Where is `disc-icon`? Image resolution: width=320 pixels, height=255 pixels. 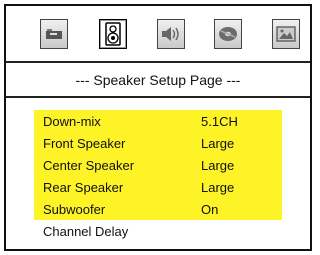 disc-icon is located at coordinates (228, 34).